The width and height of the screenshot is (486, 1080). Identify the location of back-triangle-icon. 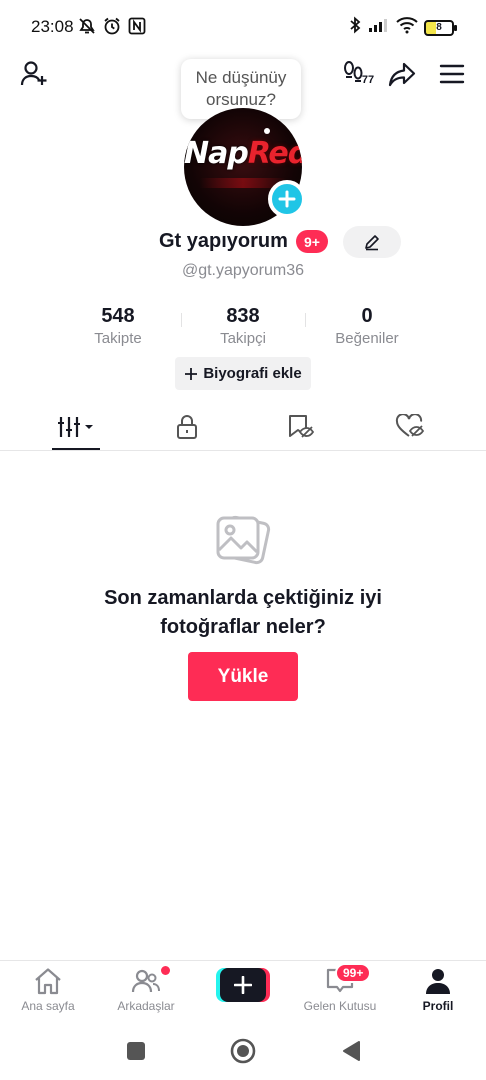
(351, 1051).